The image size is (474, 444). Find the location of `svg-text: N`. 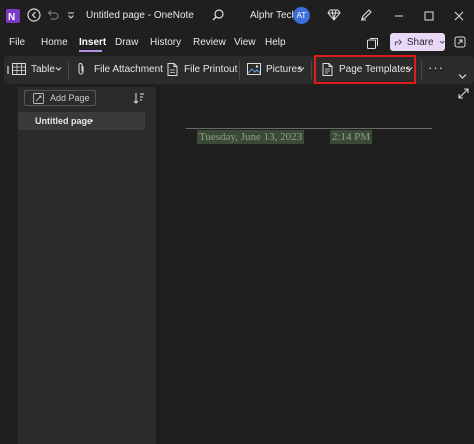

svg-text: N is located at coordinates (11, 17).